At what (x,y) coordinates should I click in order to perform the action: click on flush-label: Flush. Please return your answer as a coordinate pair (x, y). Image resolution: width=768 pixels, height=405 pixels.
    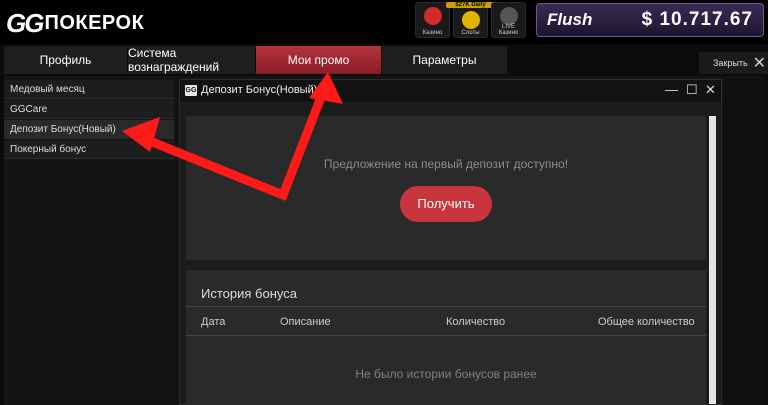
    Looking at the image, I should click on (570, 19).